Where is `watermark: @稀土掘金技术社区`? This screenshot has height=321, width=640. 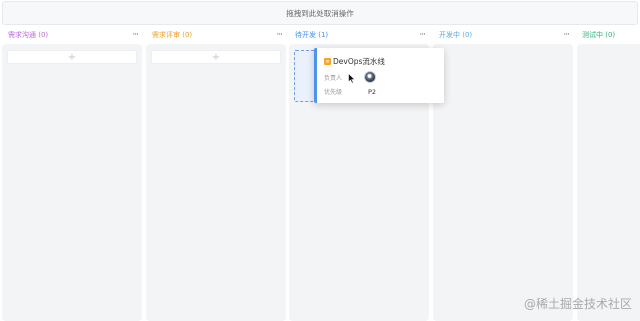 watermark: @稀土掘金技术社区 is located at coordinates (577, 304).